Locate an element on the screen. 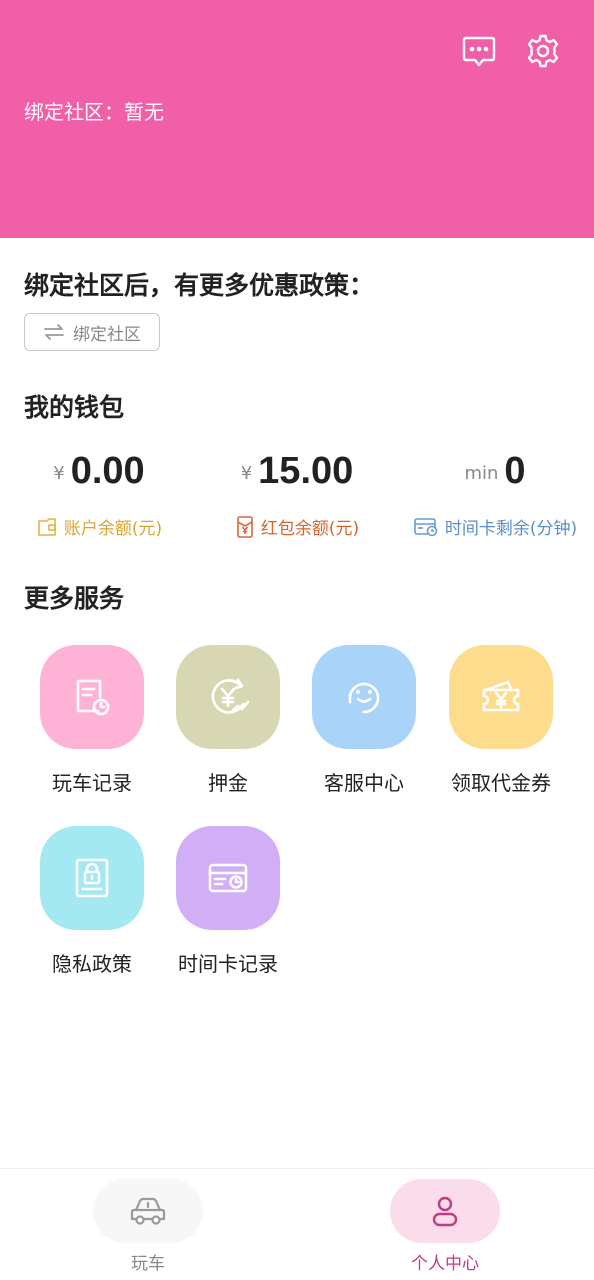  swap-arrows-icon is located at coordinates (54, 332).